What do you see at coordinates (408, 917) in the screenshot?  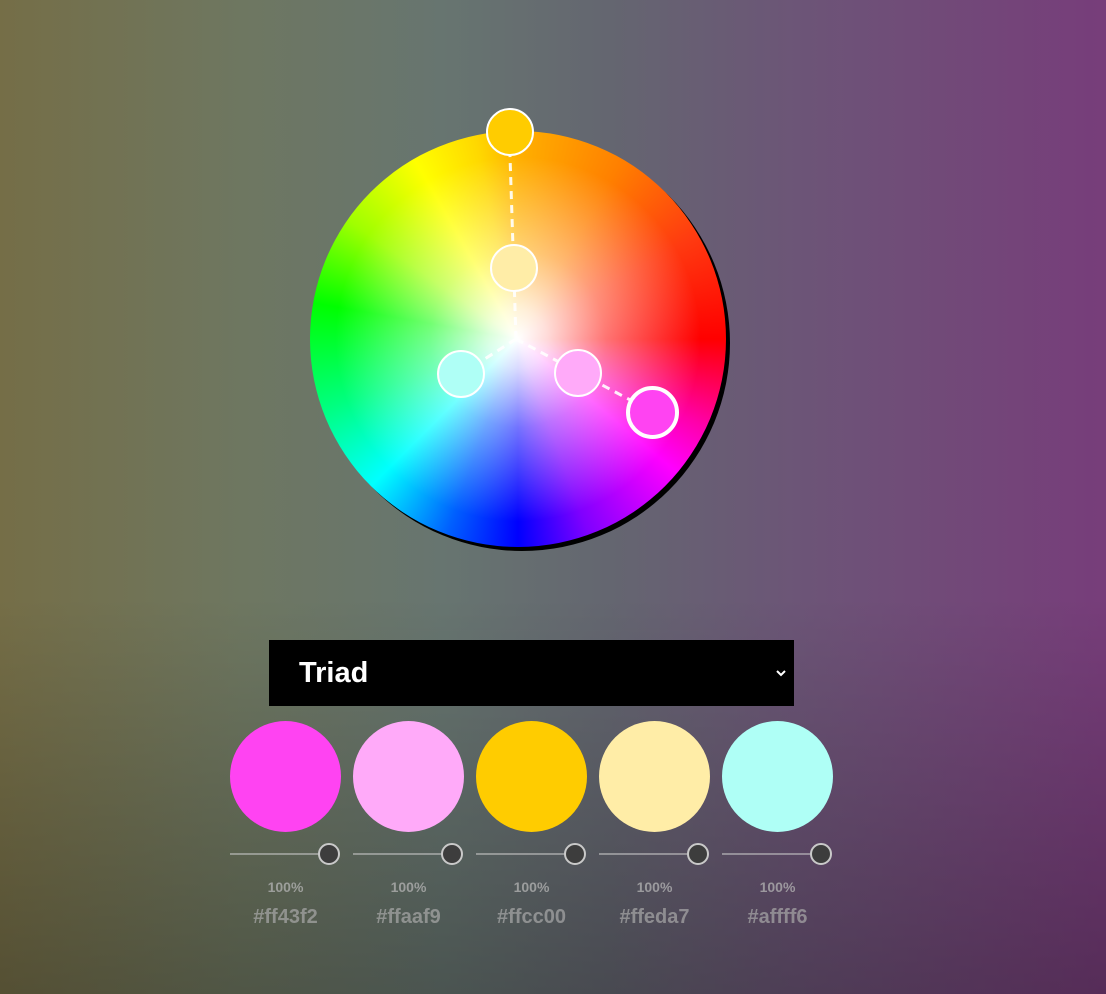 I see `hex-value: #ffaaf9` at bounding box center [408, 917].